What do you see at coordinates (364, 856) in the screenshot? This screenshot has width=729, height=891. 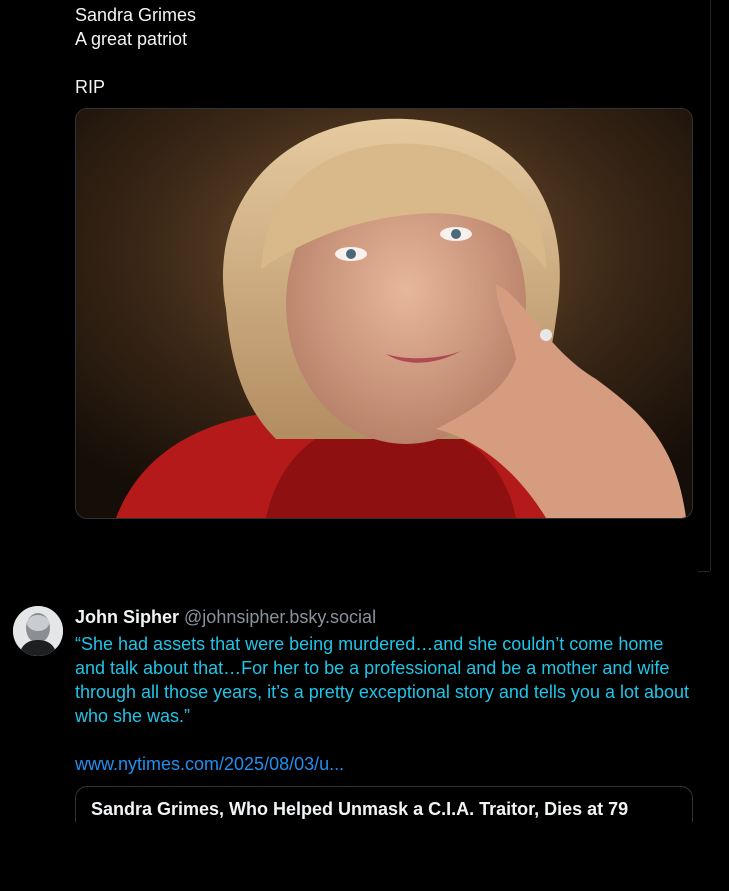 I see `viewport-bottom` at bounding box center [364, 856].